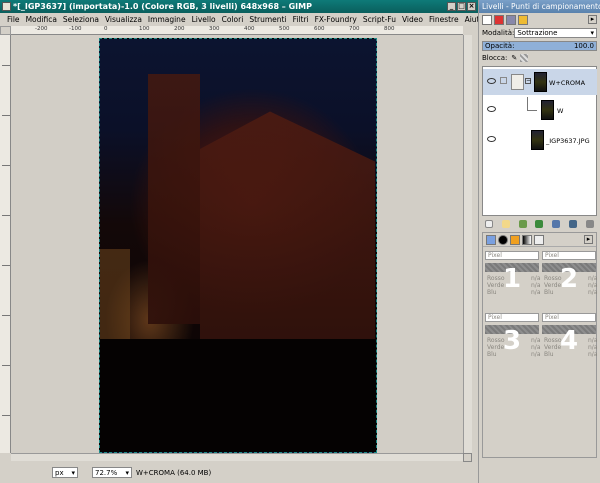  Describe the element at coordinates (41, 19) in the screenshot. I see `menu-modifica: Modifica` at that location.